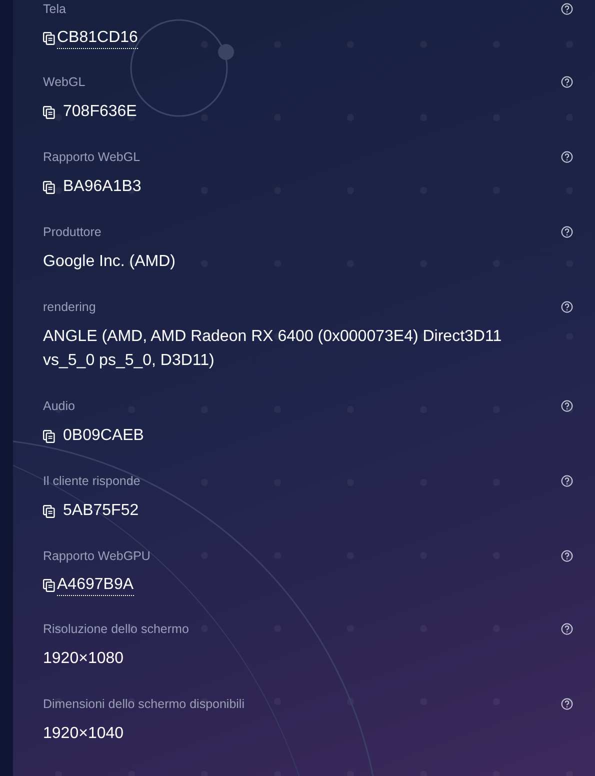 Image resolution: width=595 pixels, height=776 pixels. I want to click on field-label: Risoluzione dello schermo, so click(116, 629).